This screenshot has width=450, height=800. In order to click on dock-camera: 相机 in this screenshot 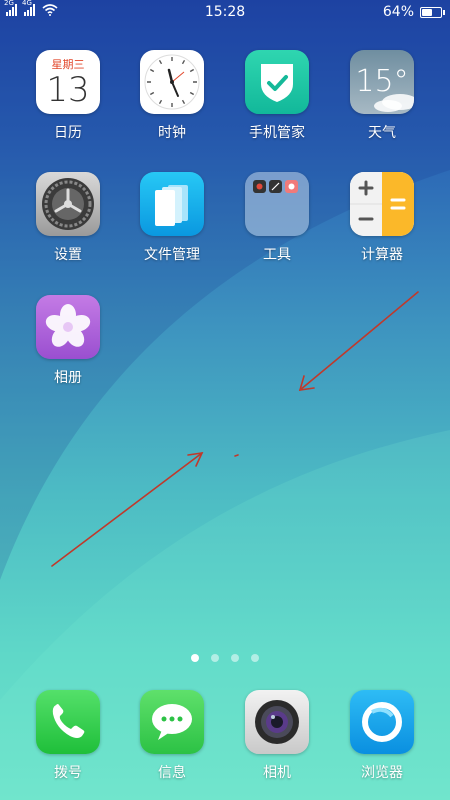, I will do `click(277, 736)`.